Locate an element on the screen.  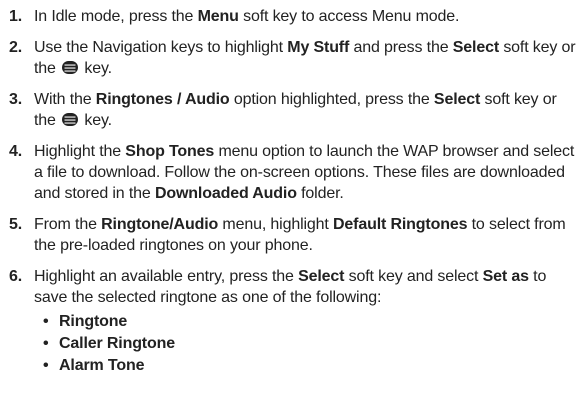
option-item: • Alarm Tone is located at coordinates (311, 366).